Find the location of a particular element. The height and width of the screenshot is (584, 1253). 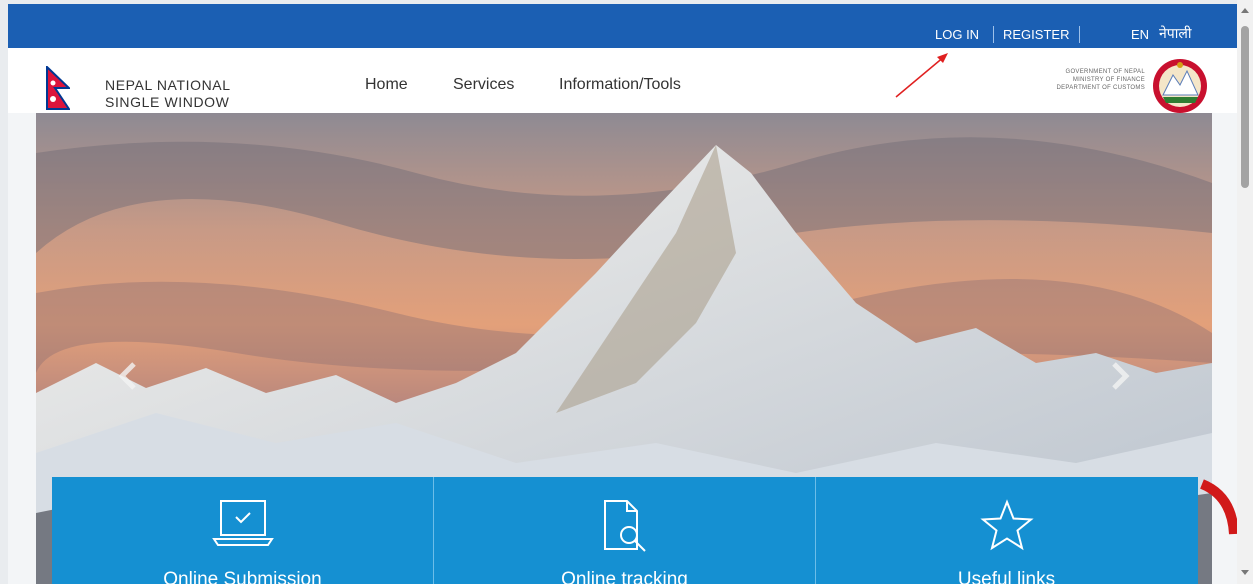

online-tracking-card: Online tracking is located at coordinates (624, 530).